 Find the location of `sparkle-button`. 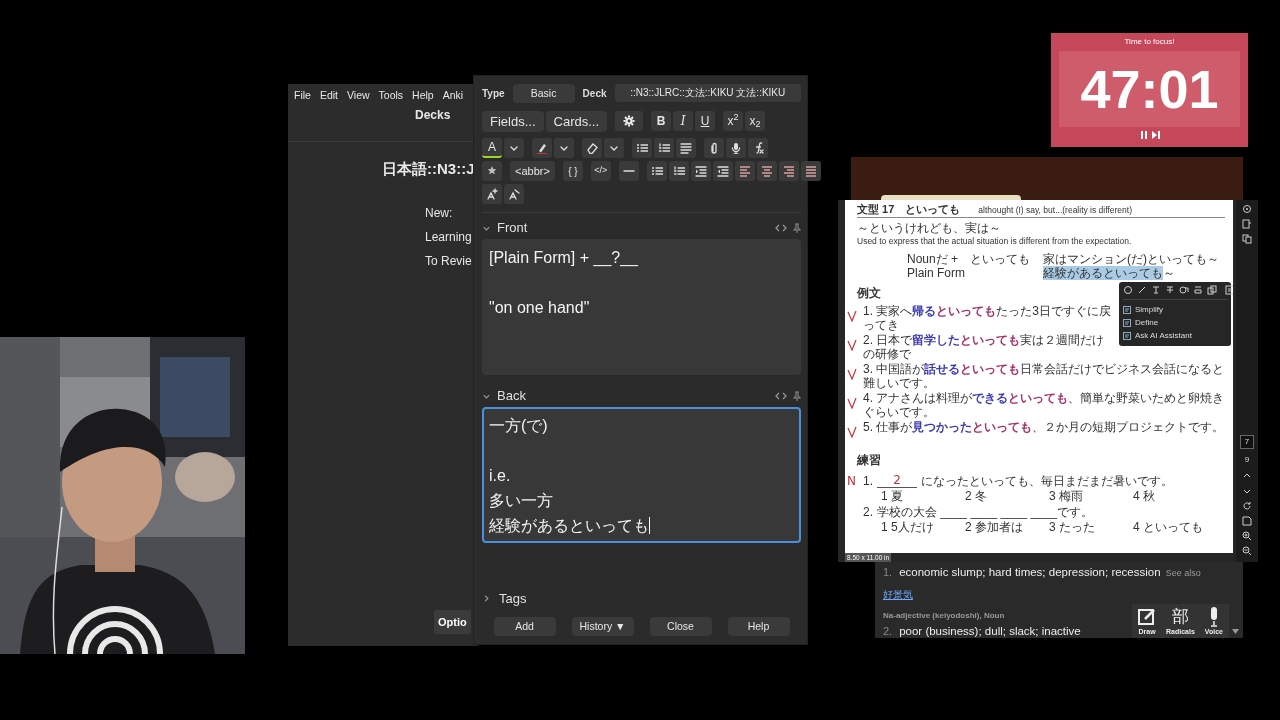

sparkle-button is located at coordinates (492, 171).